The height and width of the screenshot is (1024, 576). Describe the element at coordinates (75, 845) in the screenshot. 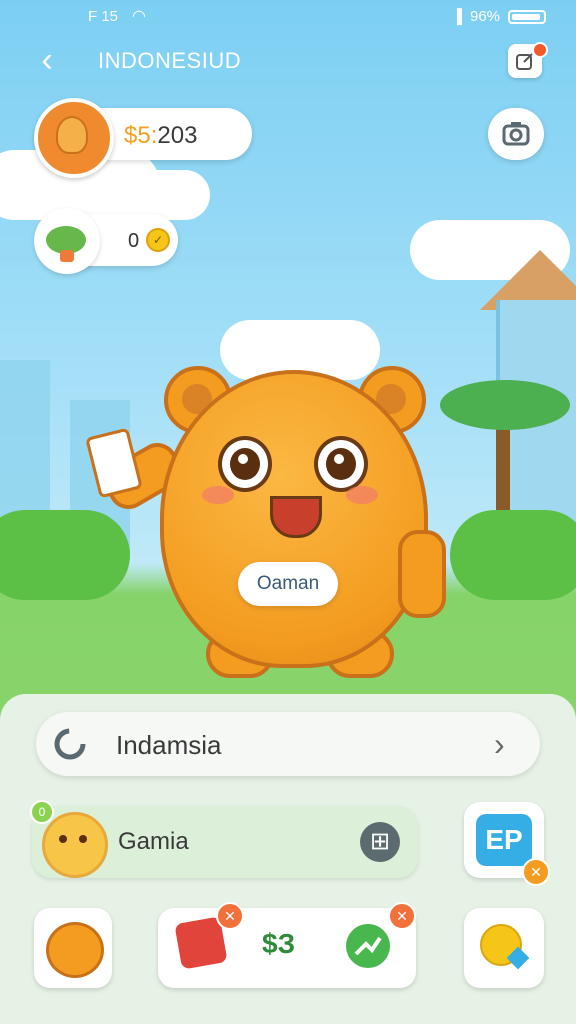

I see `game-avatar` at that location.